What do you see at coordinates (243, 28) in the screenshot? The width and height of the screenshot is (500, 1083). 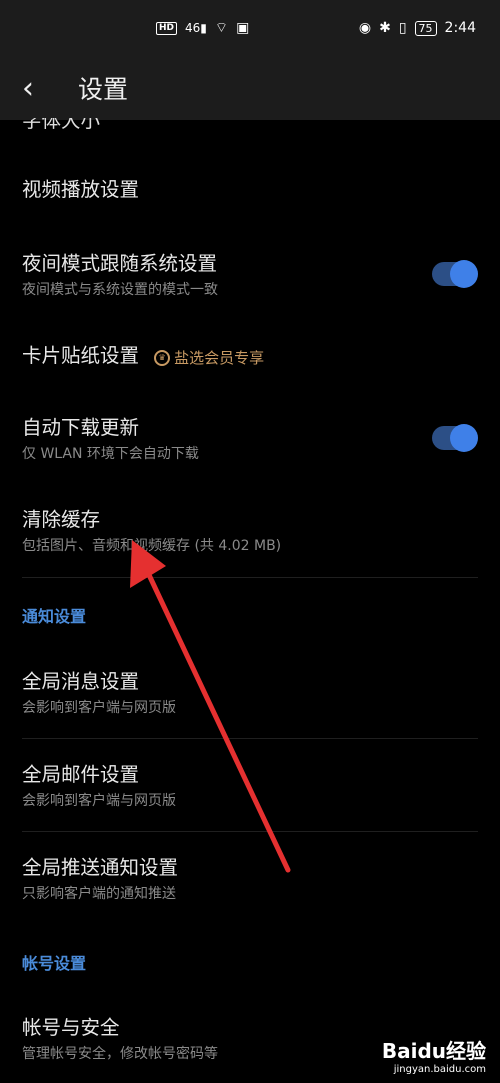 I see `app-notification-icon: ▣` at bounding box center [243, 28].